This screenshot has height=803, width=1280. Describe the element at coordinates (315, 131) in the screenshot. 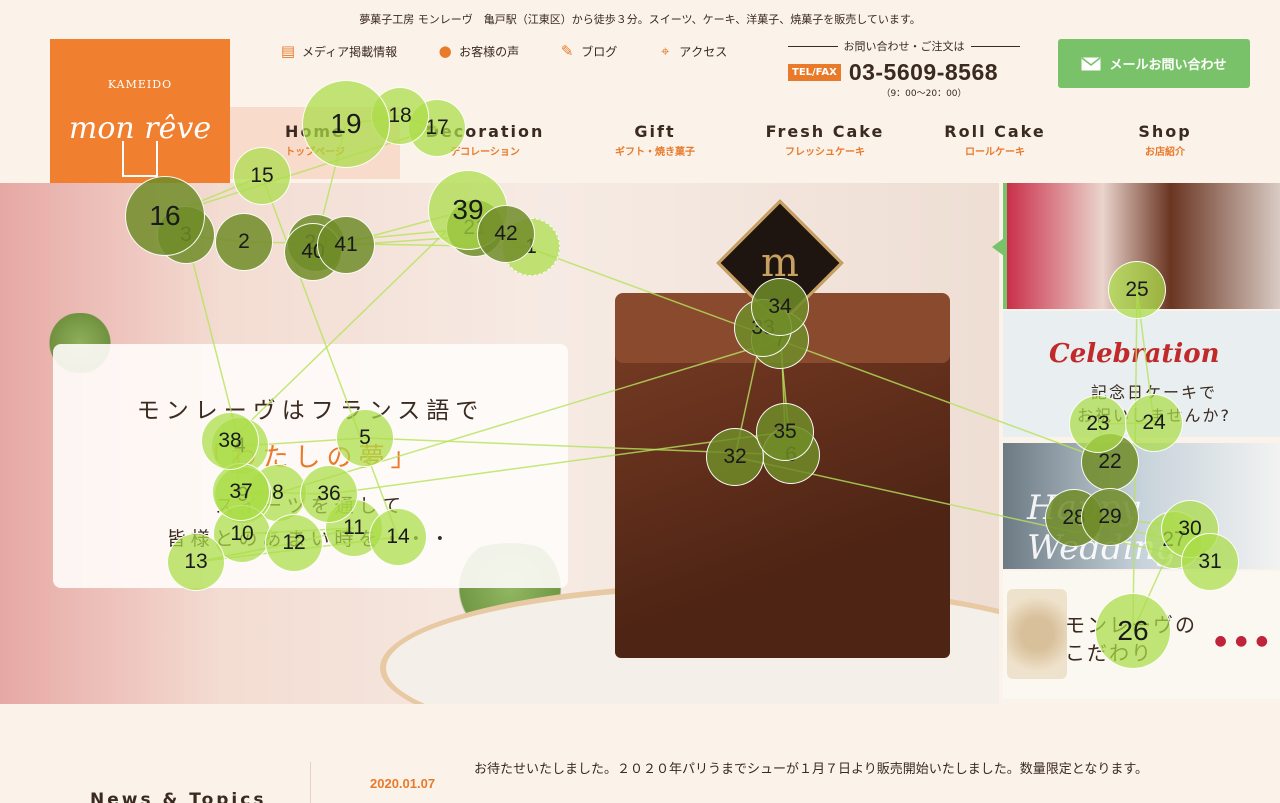

I see `nav-home-en: Home` at that location.